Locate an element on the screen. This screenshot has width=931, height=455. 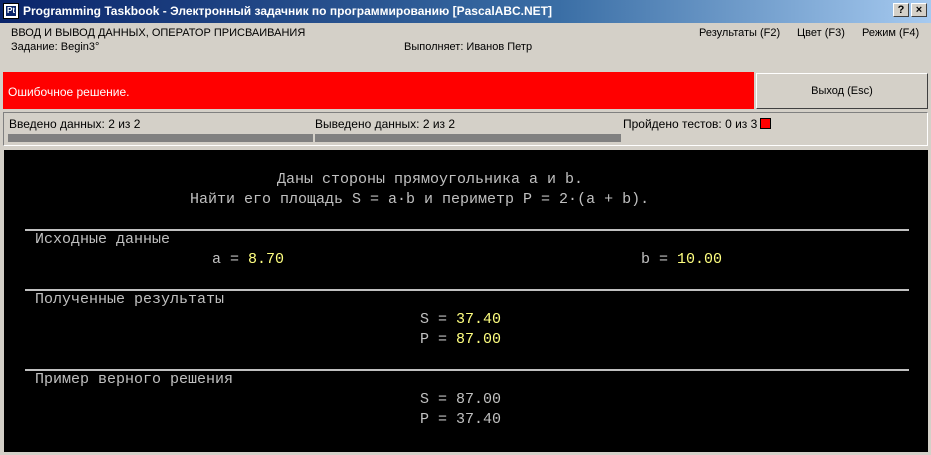
results-header: Полученные результаты is located at coordinates (130, 299).